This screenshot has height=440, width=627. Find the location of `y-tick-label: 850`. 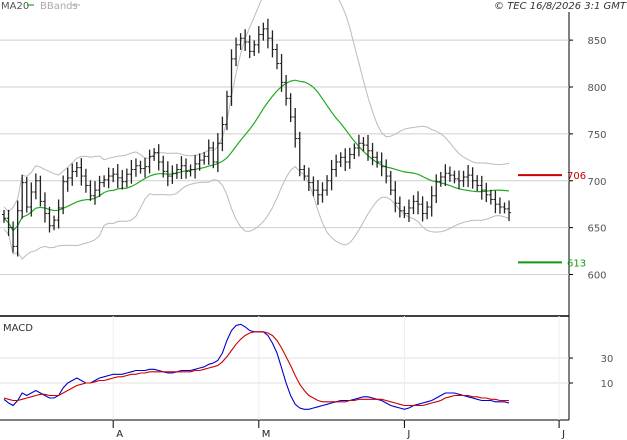

y-tick-label: 850 is located at coordinates (596, 41).